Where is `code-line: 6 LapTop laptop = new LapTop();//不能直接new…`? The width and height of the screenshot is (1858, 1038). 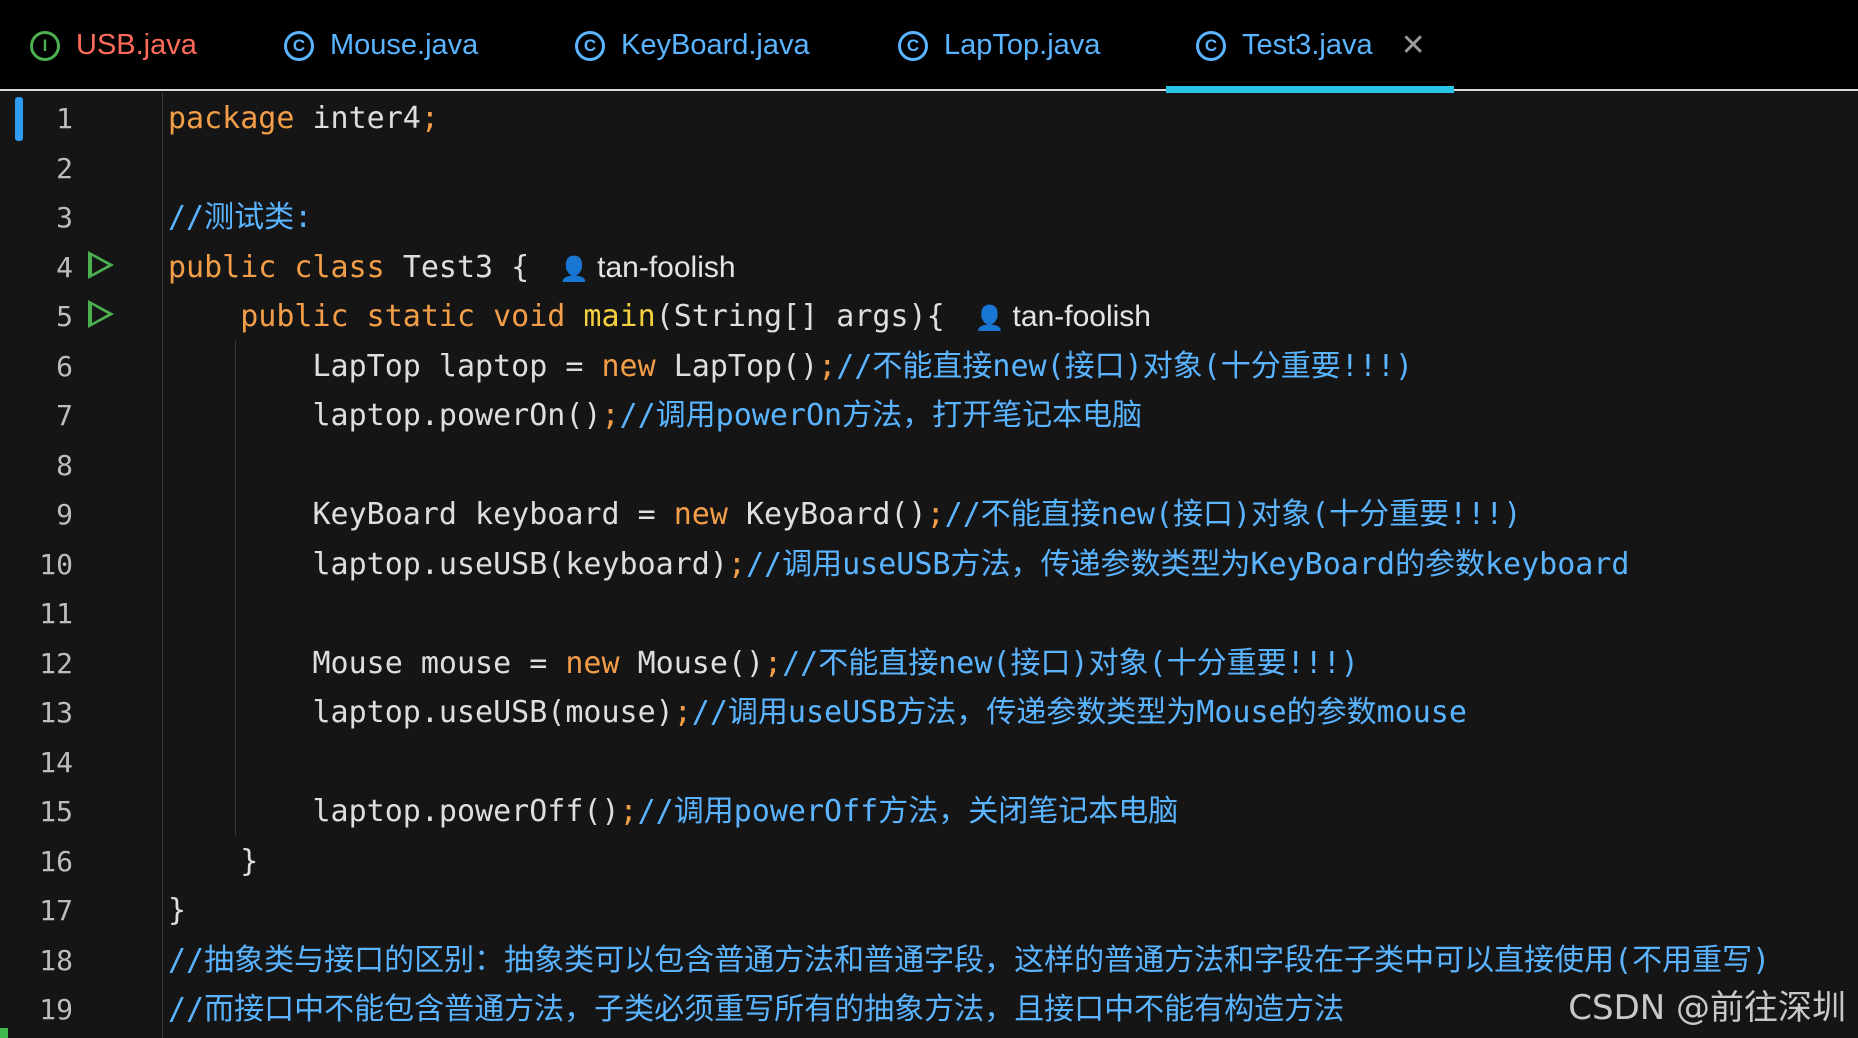
code-line: 6 LapTop laptop = new LapTop();//不能直接new… is located at coordinates (929, 366).